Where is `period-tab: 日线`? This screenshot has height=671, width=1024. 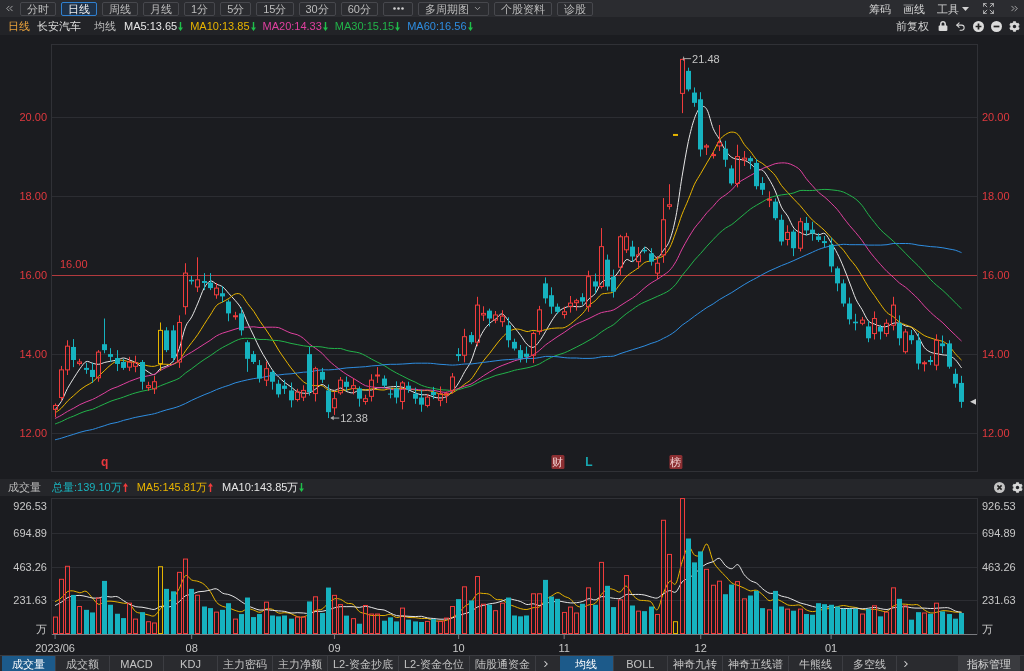
period-tab: 日线 is located at coordinates (79, 8).